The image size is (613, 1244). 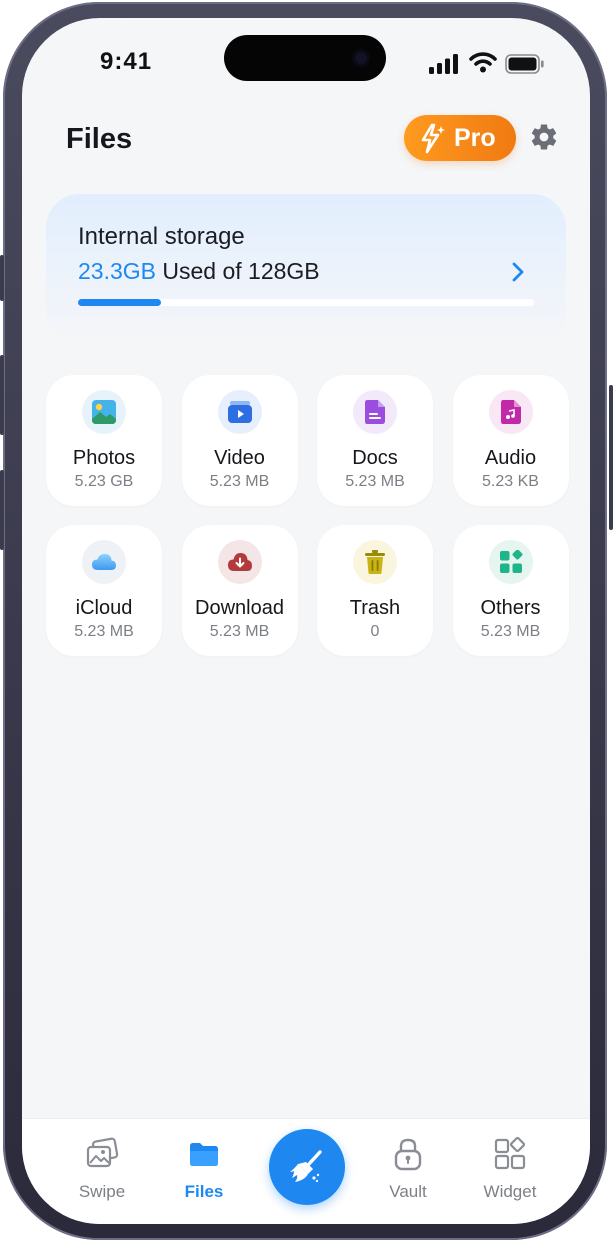 What do you see at coordinates (510, 412) in the screenshot?
I see `audio-icon` at bounding box center [510, 412].